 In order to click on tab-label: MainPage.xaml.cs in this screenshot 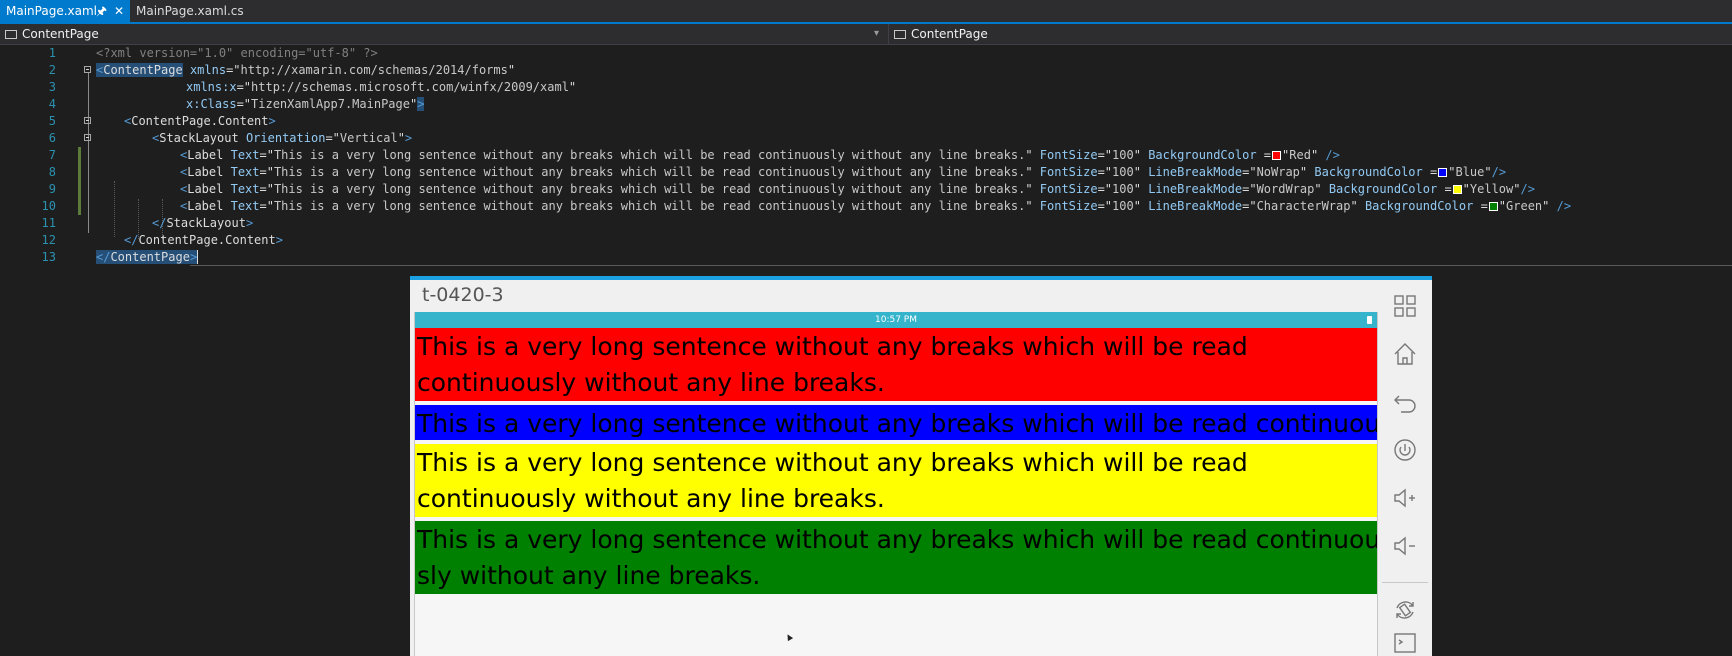, I will do `click(190, 11)`.